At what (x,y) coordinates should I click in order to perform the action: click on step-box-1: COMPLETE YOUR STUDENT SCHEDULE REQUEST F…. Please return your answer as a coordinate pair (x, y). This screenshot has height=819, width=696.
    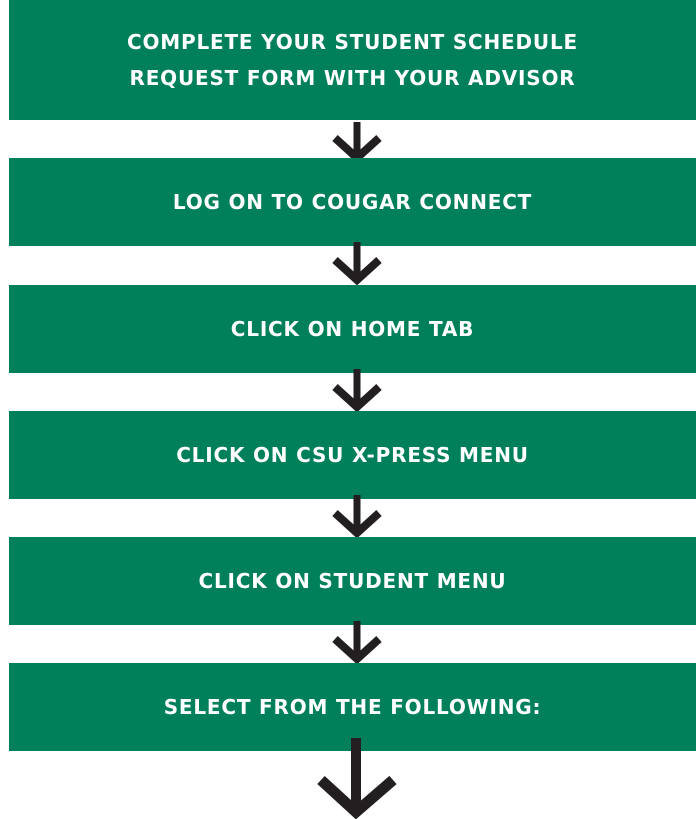
    Looking at the image, I should click on (352, 60).